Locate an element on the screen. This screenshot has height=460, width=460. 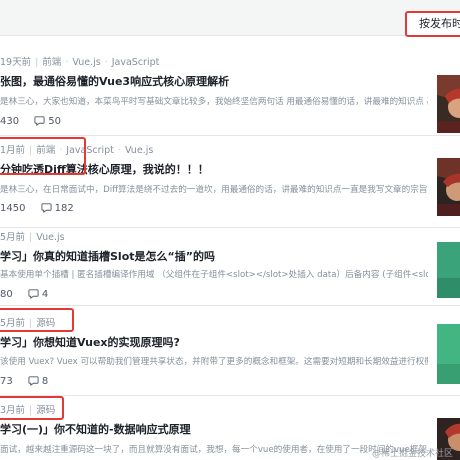
comment-button: 8 is located at coordinates (38, 381).